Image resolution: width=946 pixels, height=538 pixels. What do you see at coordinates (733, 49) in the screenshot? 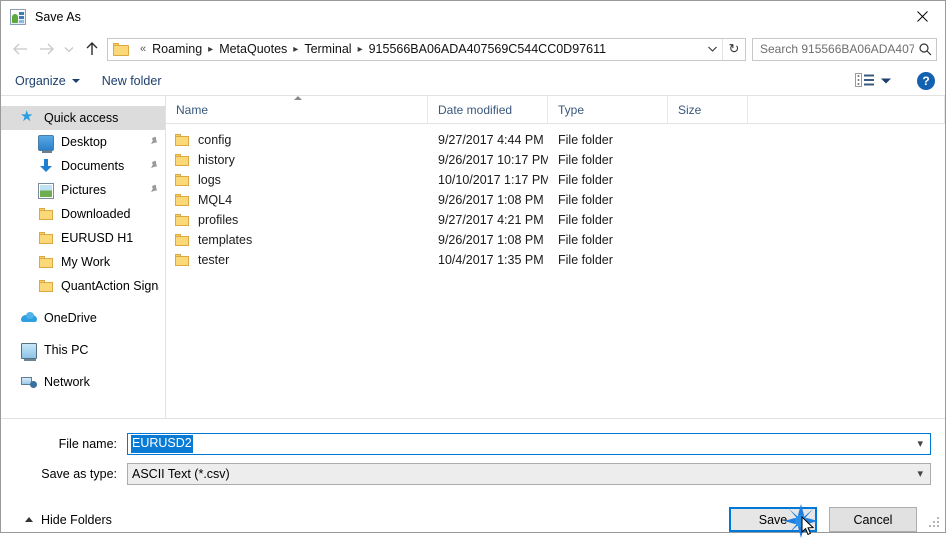
I see `refresh-icon: ↻` at bounding box center [733, 49].